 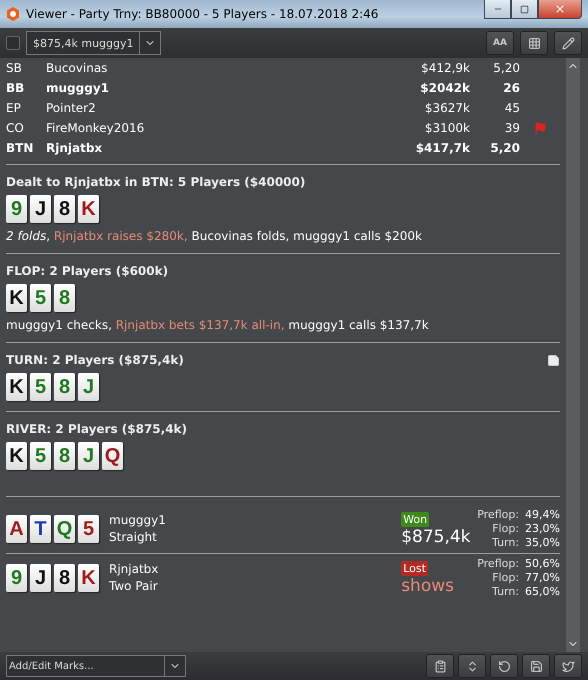 I want to click on notes-button, so click(x=440, y=666).